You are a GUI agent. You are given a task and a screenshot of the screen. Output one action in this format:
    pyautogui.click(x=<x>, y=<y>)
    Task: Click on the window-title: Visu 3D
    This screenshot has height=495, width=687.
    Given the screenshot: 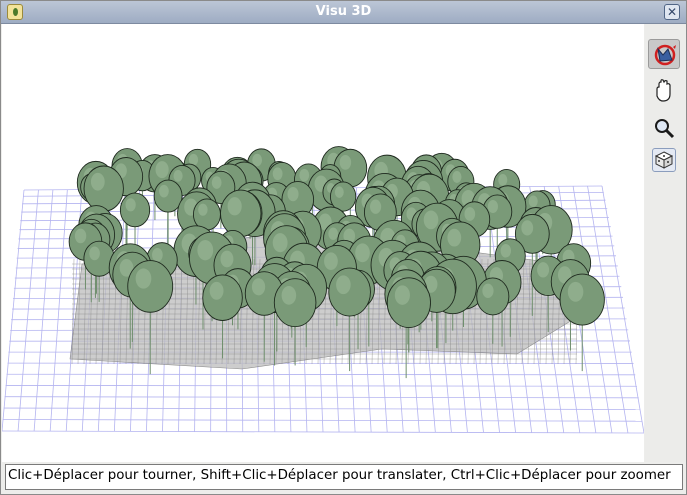 What is the action you would take?
    pyautogui.click(x=343, y=11)
    